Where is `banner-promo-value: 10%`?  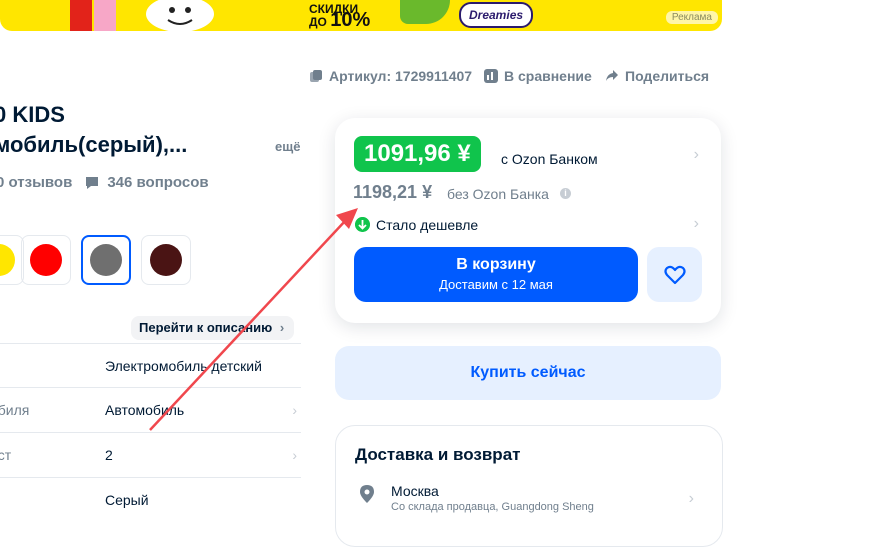
banner-promo-value: 10% is located at coordinates (350, 20).